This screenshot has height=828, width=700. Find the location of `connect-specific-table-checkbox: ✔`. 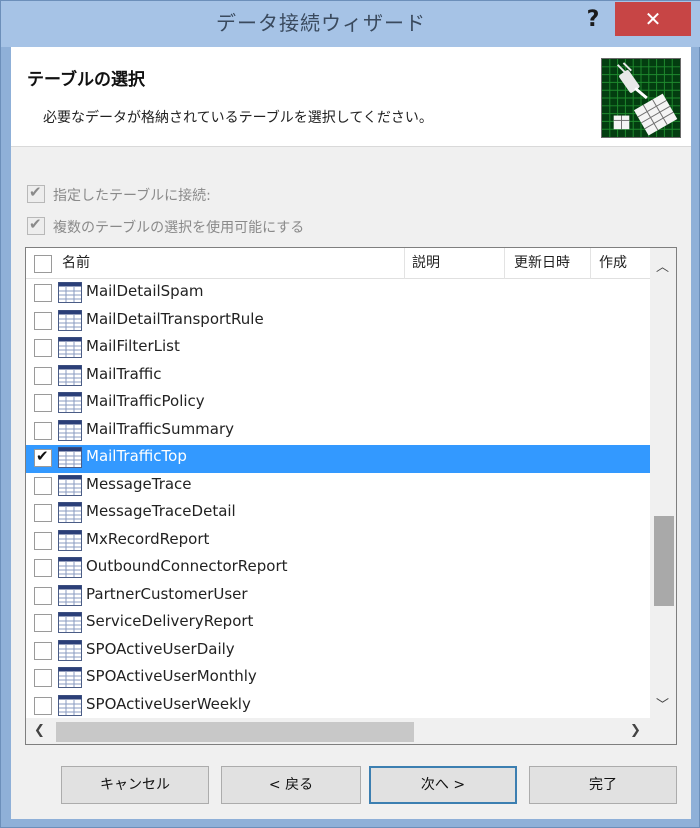

connect-specific-table-checkbox: ✔ is located at coordinates (36, 193).